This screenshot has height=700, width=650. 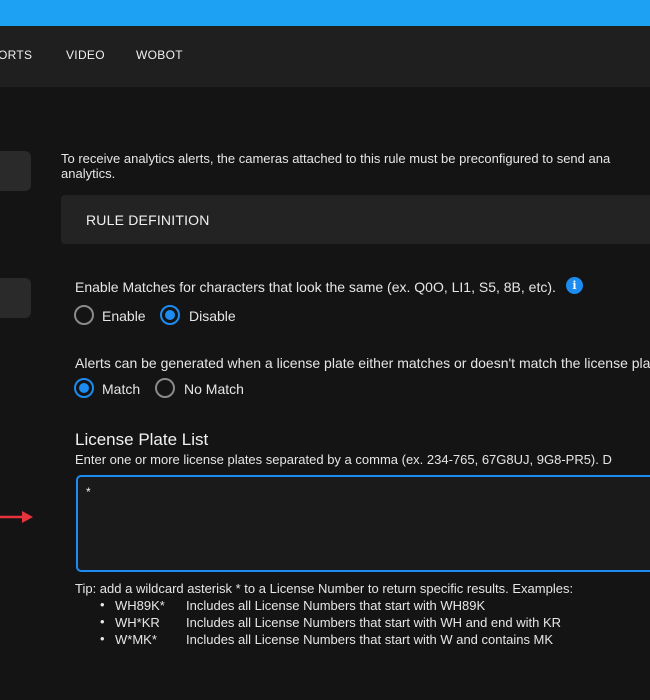 I want to click on example-code: W*MK*, so click(x=136, y=639).